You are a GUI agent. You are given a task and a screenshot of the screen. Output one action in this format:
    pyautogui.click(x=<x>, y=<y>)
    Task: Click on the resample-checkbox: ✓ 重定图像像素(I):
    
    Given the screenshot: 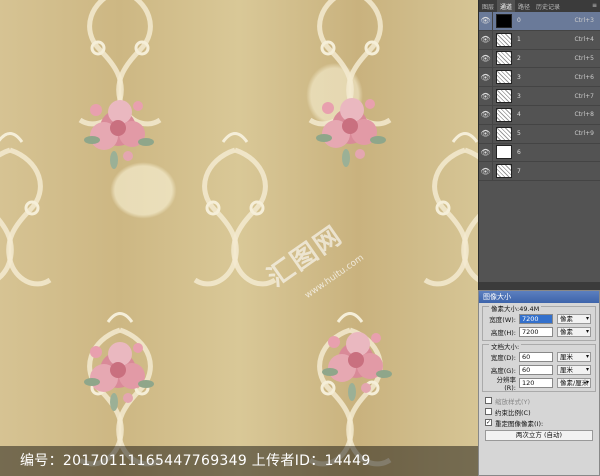 What is the action you would take?
    pyautogui.click(x=542, y=422)
    